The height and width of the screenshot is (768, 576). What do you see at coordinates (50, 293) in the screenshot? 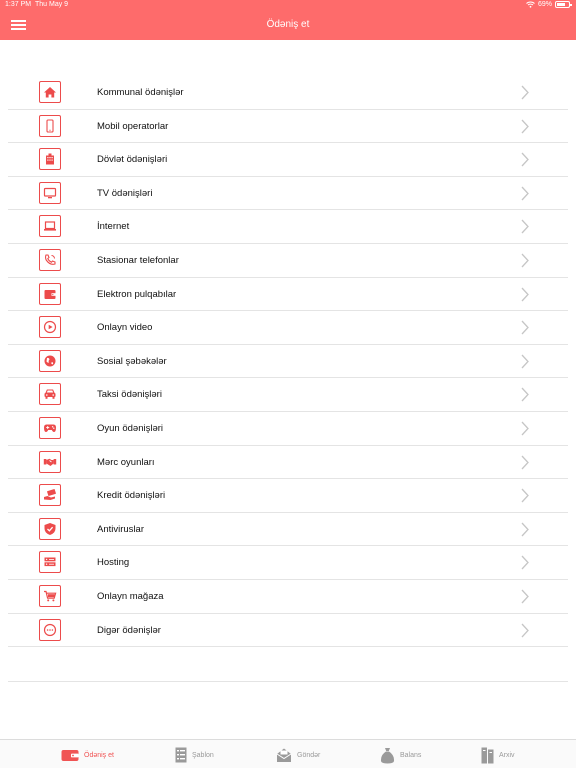
I see `wallet-icon` at bounding box center [50, 293].